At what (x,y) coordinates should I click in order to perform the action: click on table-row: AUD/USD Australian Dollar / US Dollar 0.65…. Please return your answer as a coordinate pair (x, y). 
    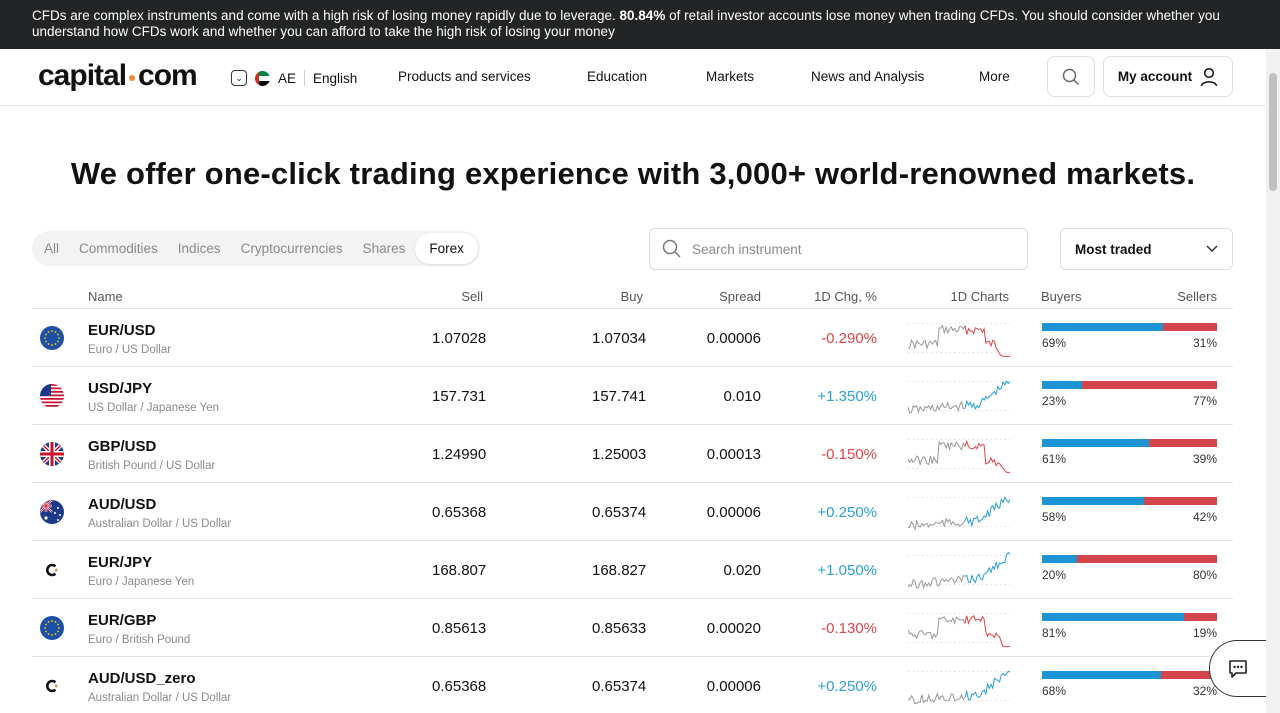
    Looking at the image, I should click on (632, 512).